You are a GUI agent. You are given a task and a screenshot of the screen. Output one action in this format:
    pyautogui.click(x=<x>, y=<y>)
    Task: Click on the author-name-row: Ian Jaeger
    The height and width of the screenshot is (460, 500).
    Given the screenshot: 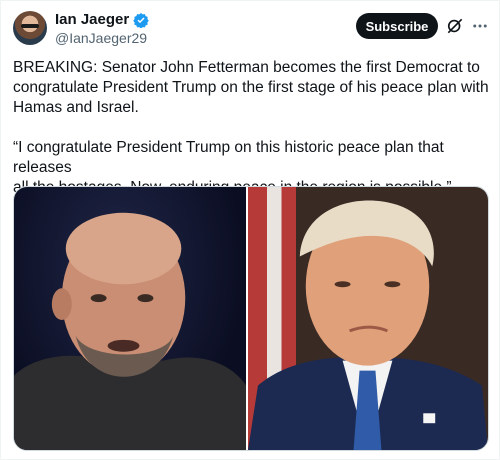 What is the action you would take?
    pyautogui.click(x=102, y=19)
    